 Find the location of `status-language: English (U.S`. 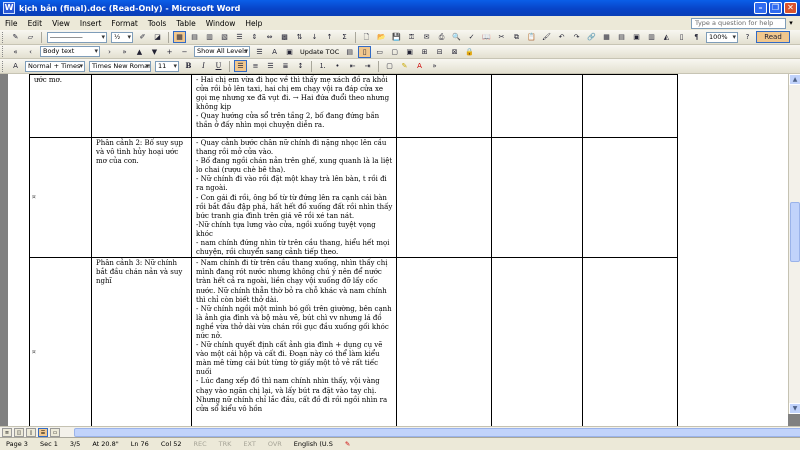

status-language: English (U.S is located at coordinates (313, 444).